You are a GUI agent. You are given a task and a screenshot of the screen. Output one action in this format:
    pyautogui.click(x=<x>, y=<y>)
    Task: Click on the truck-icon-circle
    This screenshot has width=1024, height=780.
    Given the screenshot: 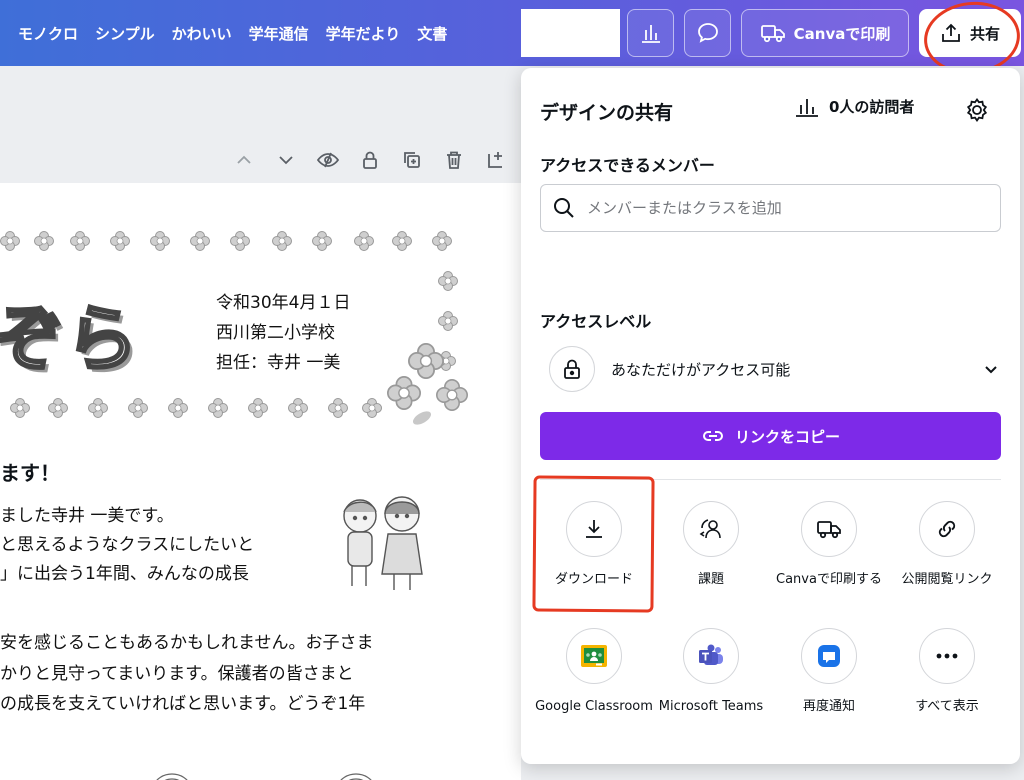 What is the action you would take?
    pyautogui.click(x=829, y=529)
    